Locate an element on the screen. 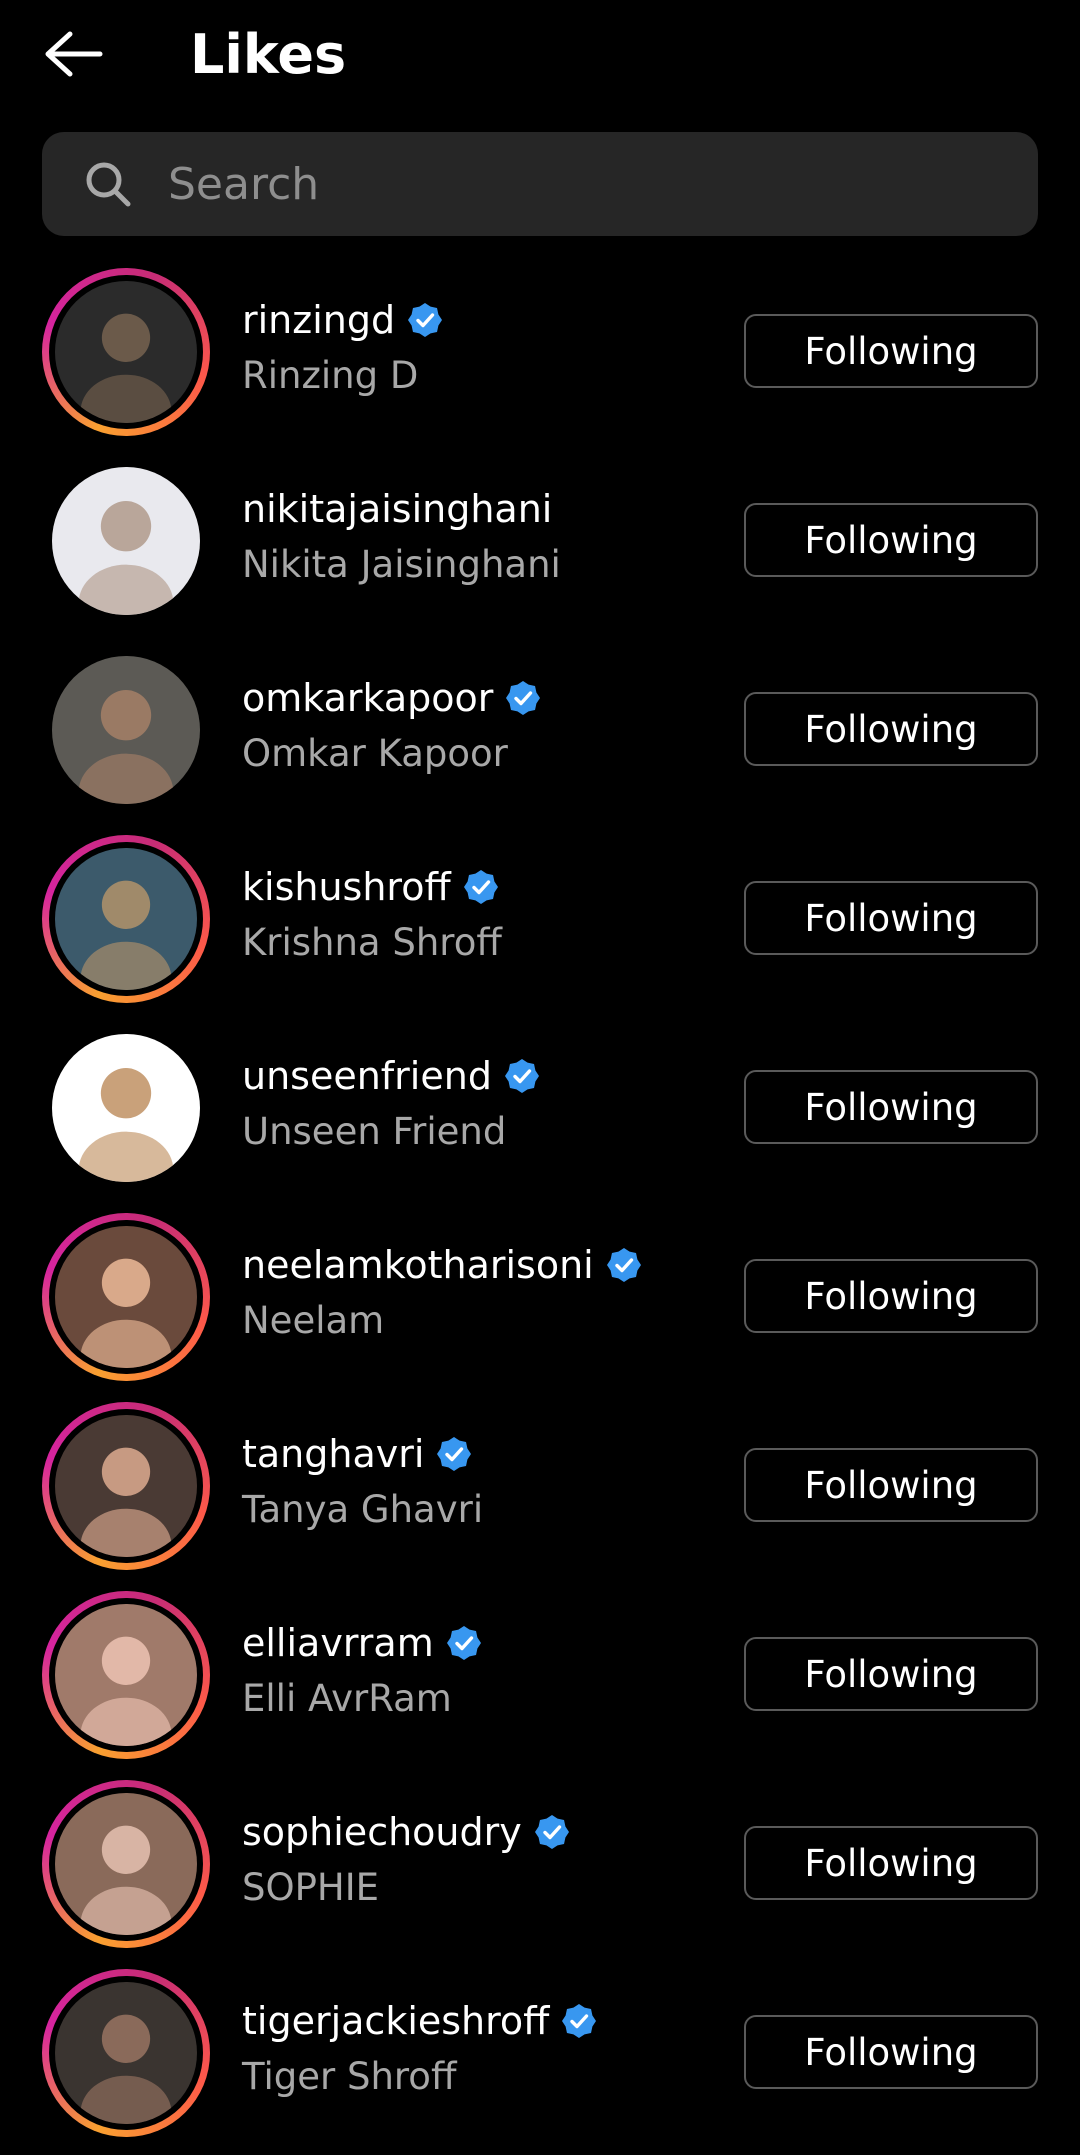 The image size is (1080, 2155). username: sophiechoudry is located at coordinates (382, 1832).